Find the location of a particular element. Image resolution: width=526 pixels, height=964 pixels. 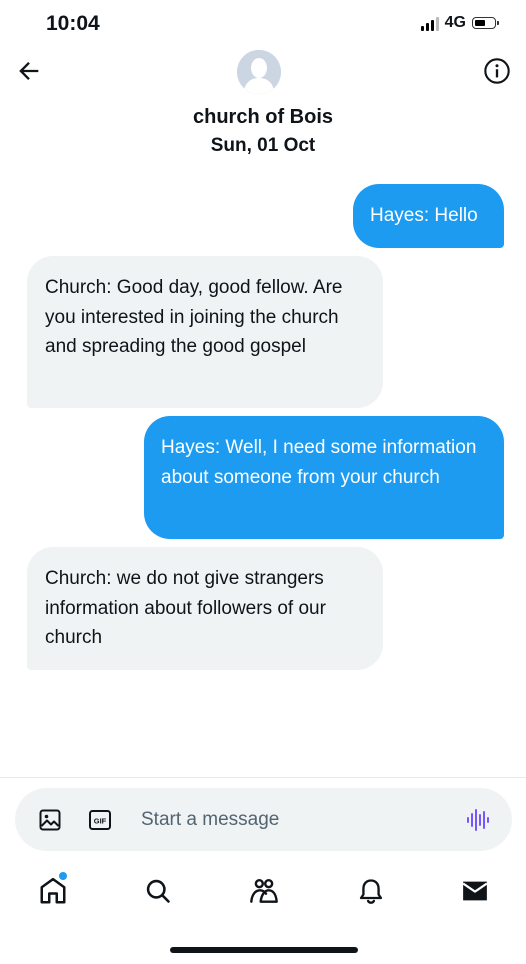

battery-icon is located at coordinates (485, 23).